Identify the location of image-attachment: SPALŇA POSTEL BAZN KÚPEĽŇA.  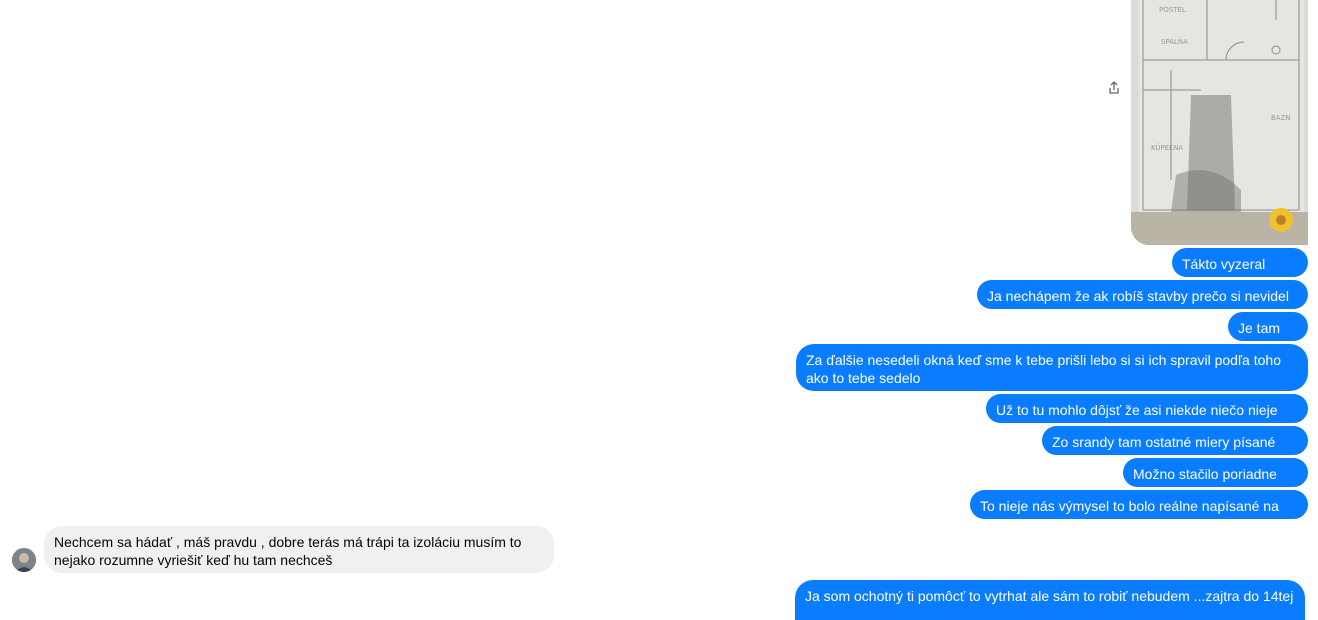
(1219, 122).